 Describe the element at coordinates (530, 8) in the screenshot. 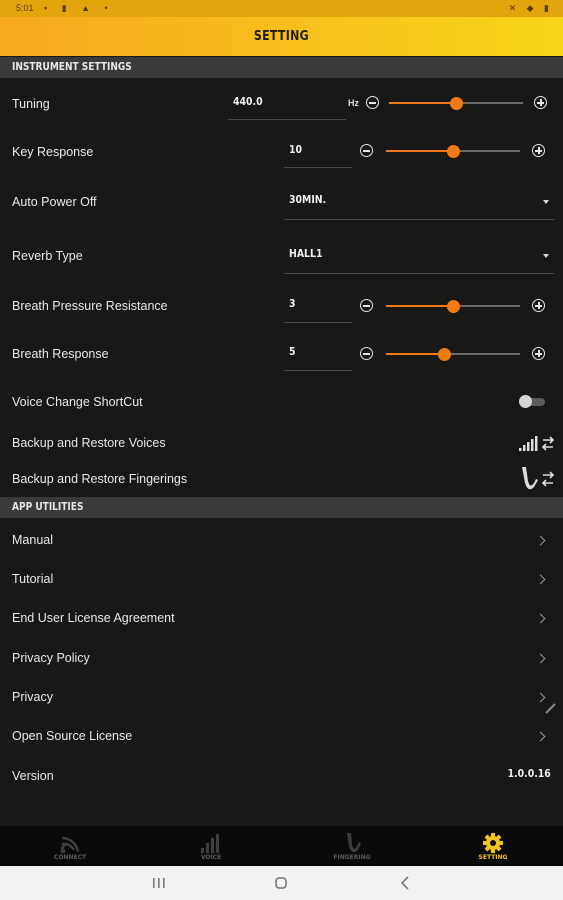

I see `system-status-icons: ✕ ◆ ▮` at that location.